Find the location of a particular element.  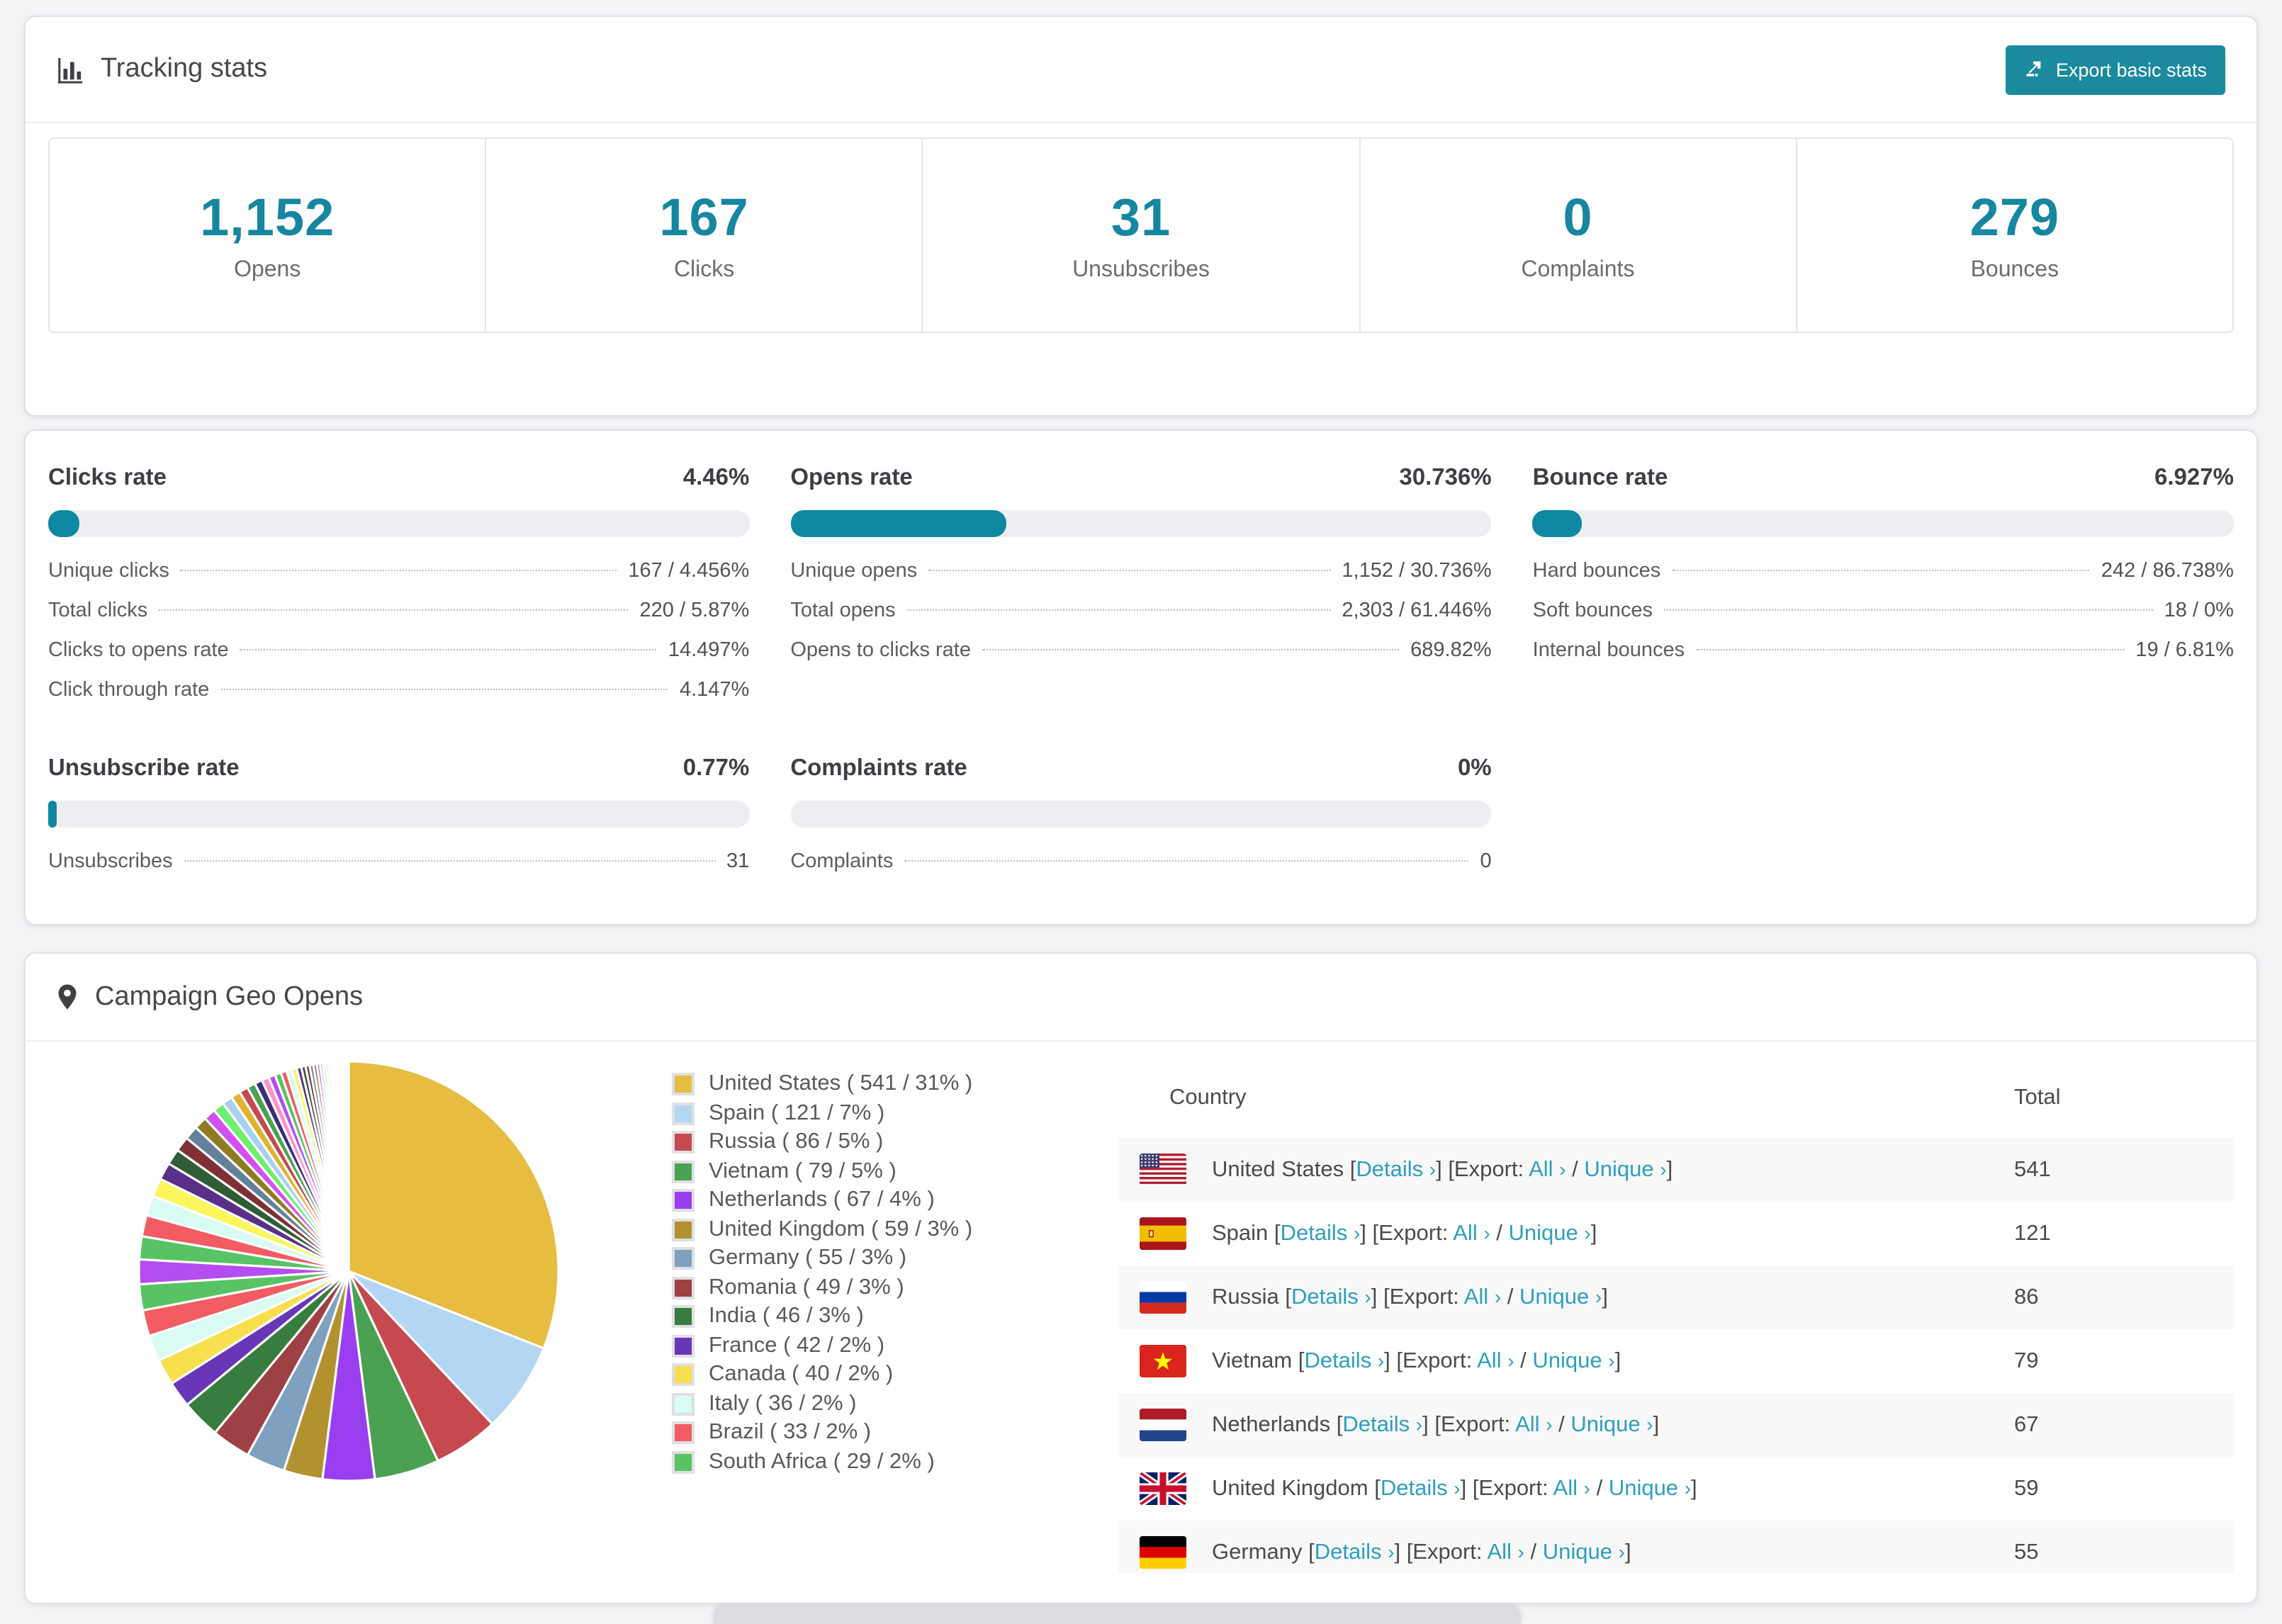

legend-item-germany: Germany ( 55 / 3% ) is located at coordinates (895, 1259).